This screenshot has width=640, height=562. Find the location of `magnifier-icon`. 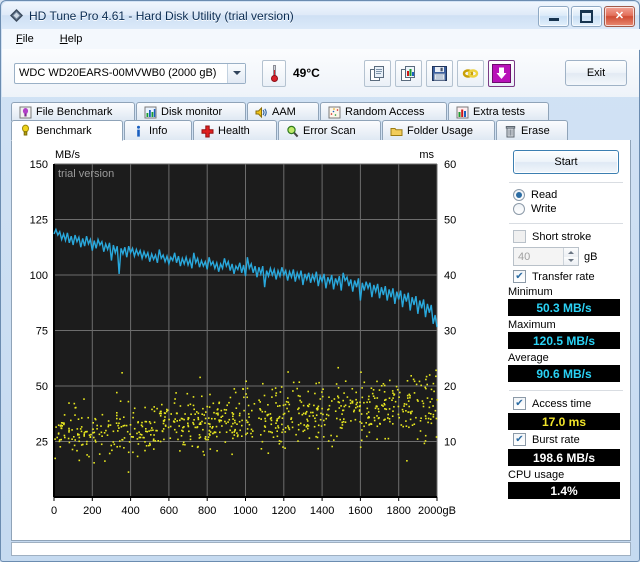

magnifier-icon is located at coordinates (292, 131).